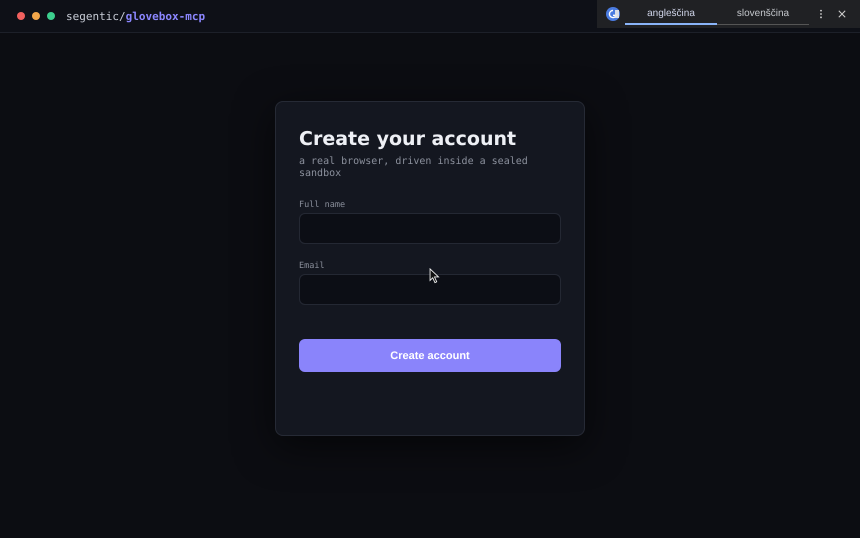  What do you see at coordinates (21, 16) in the screenshot?
I see `close-dot-icon` at bounding box center [21, 16].